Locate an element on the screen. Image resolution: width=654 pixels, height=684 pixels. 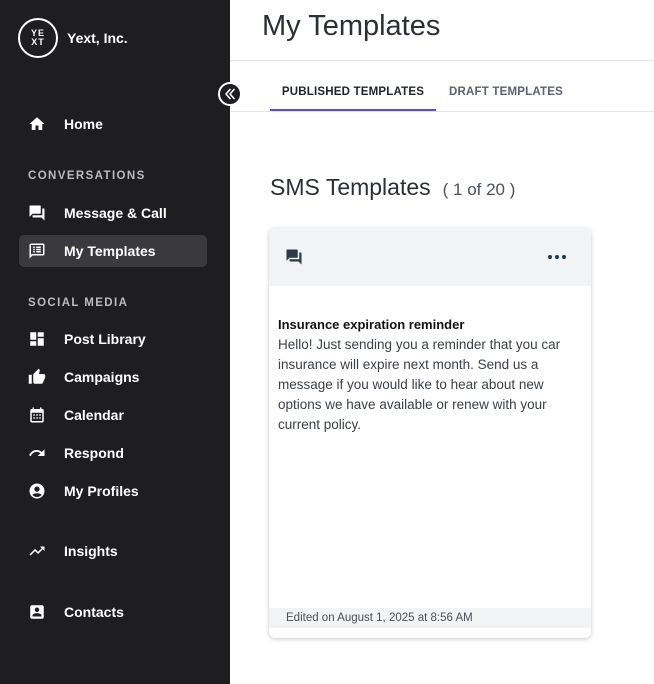
sidebar-item-label: Post Library is located at coordinates (105, 339).